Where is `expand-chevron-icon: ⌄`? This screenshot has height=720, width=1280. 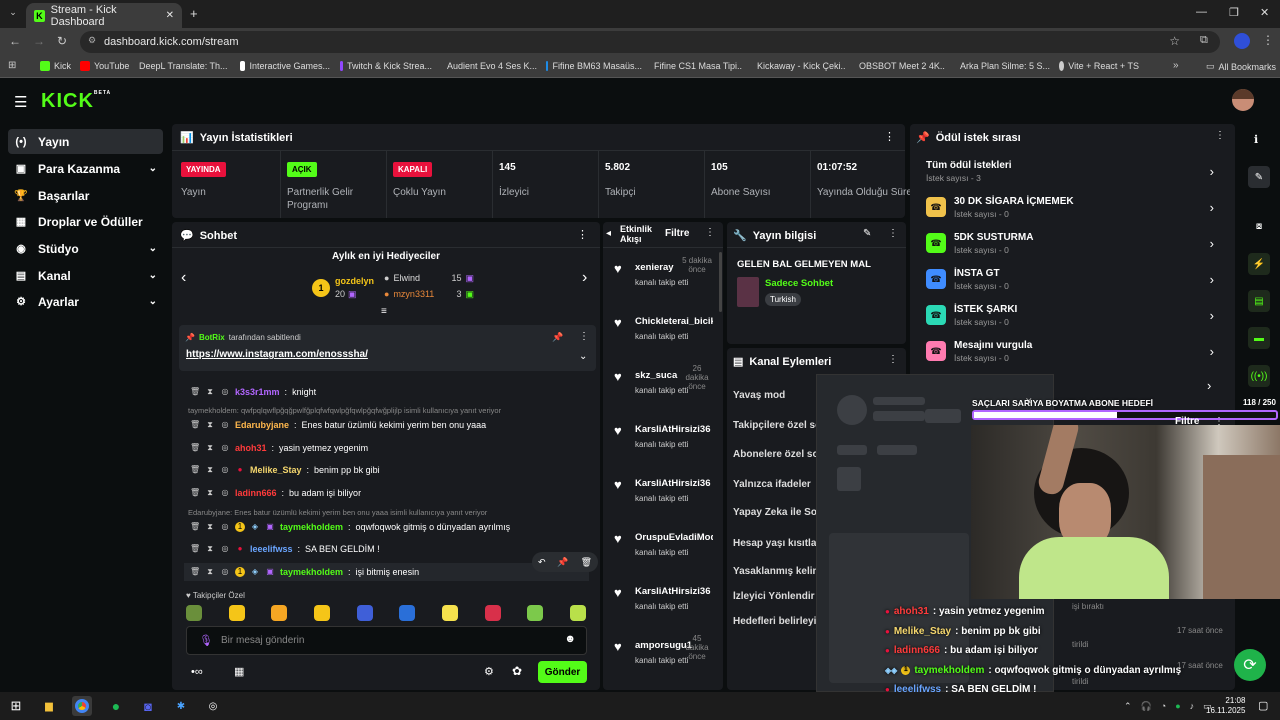
expand-chevron-icon: ⌄ is located at coordinates (583, 356).